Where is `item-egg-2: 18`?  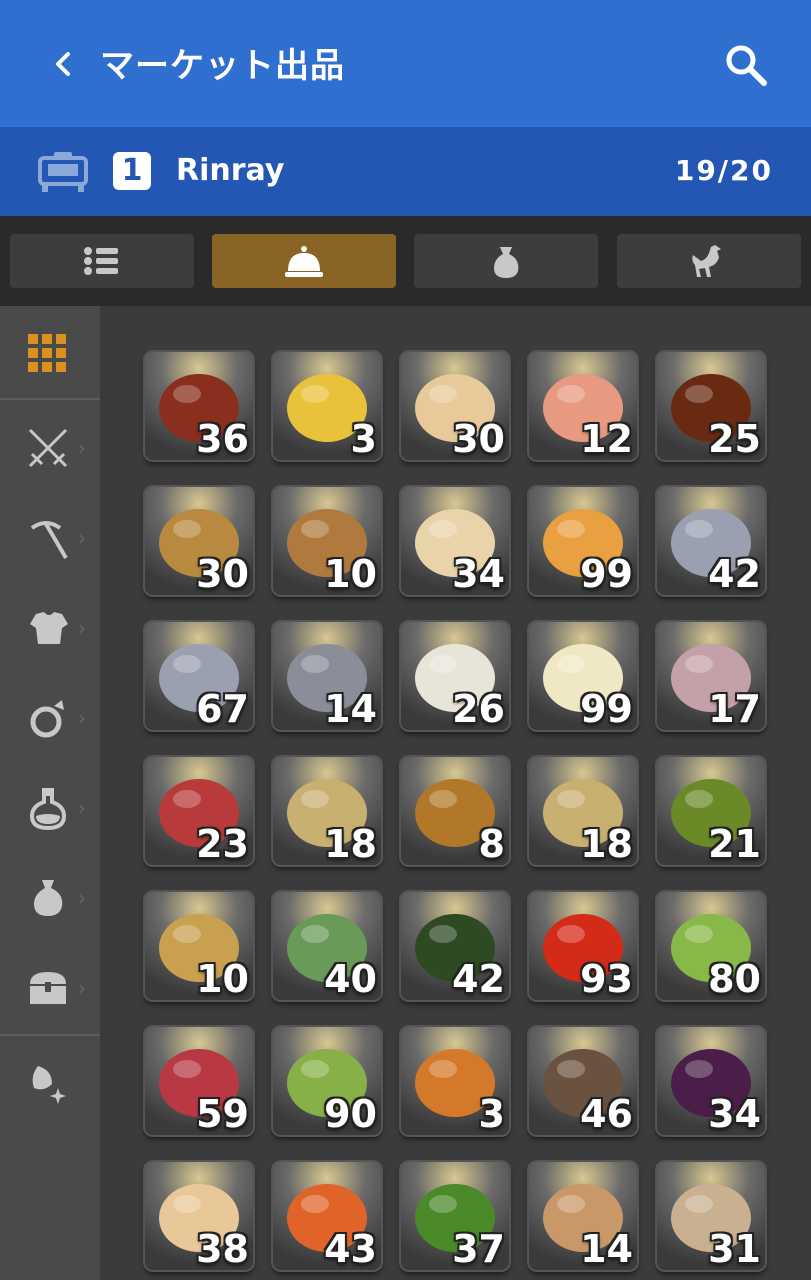
item-egg-2: 18 is located at coordinates (583, 811).